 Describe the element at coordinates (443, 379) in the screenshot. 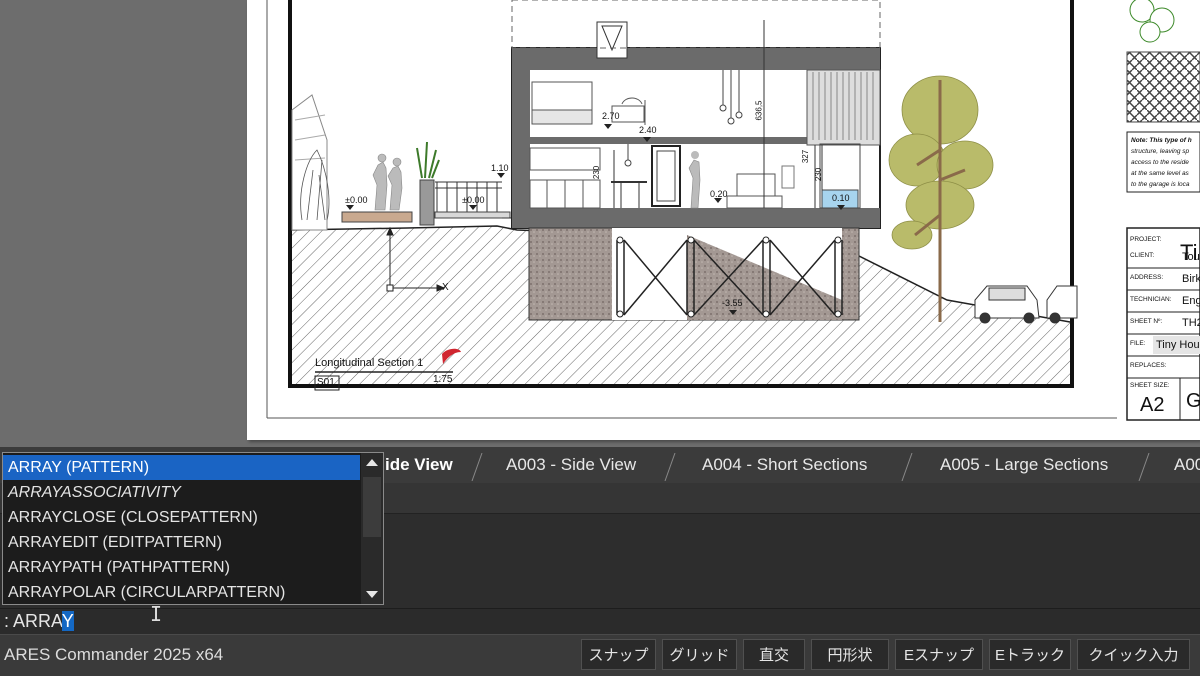

I see `scale-label: 1:75` at that location.